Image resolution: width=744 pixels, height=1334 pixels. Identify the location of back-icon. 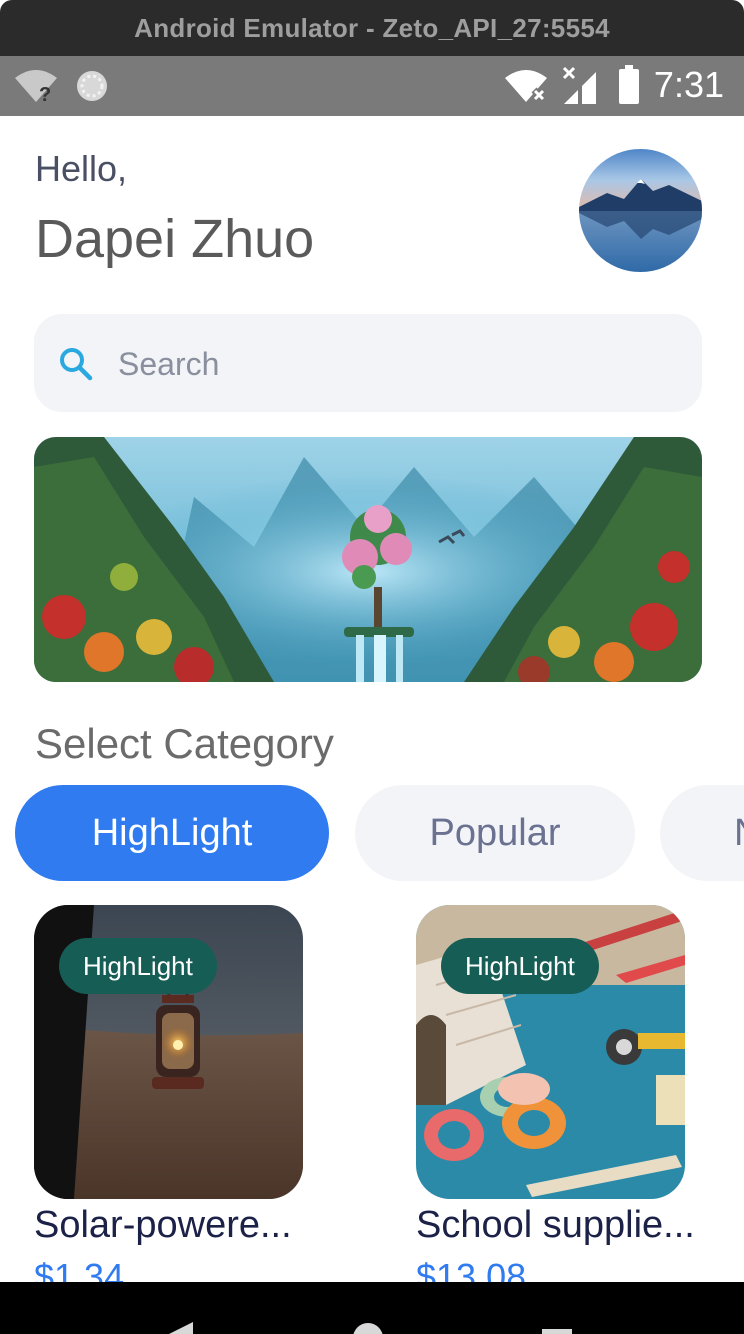
(180, 1328).